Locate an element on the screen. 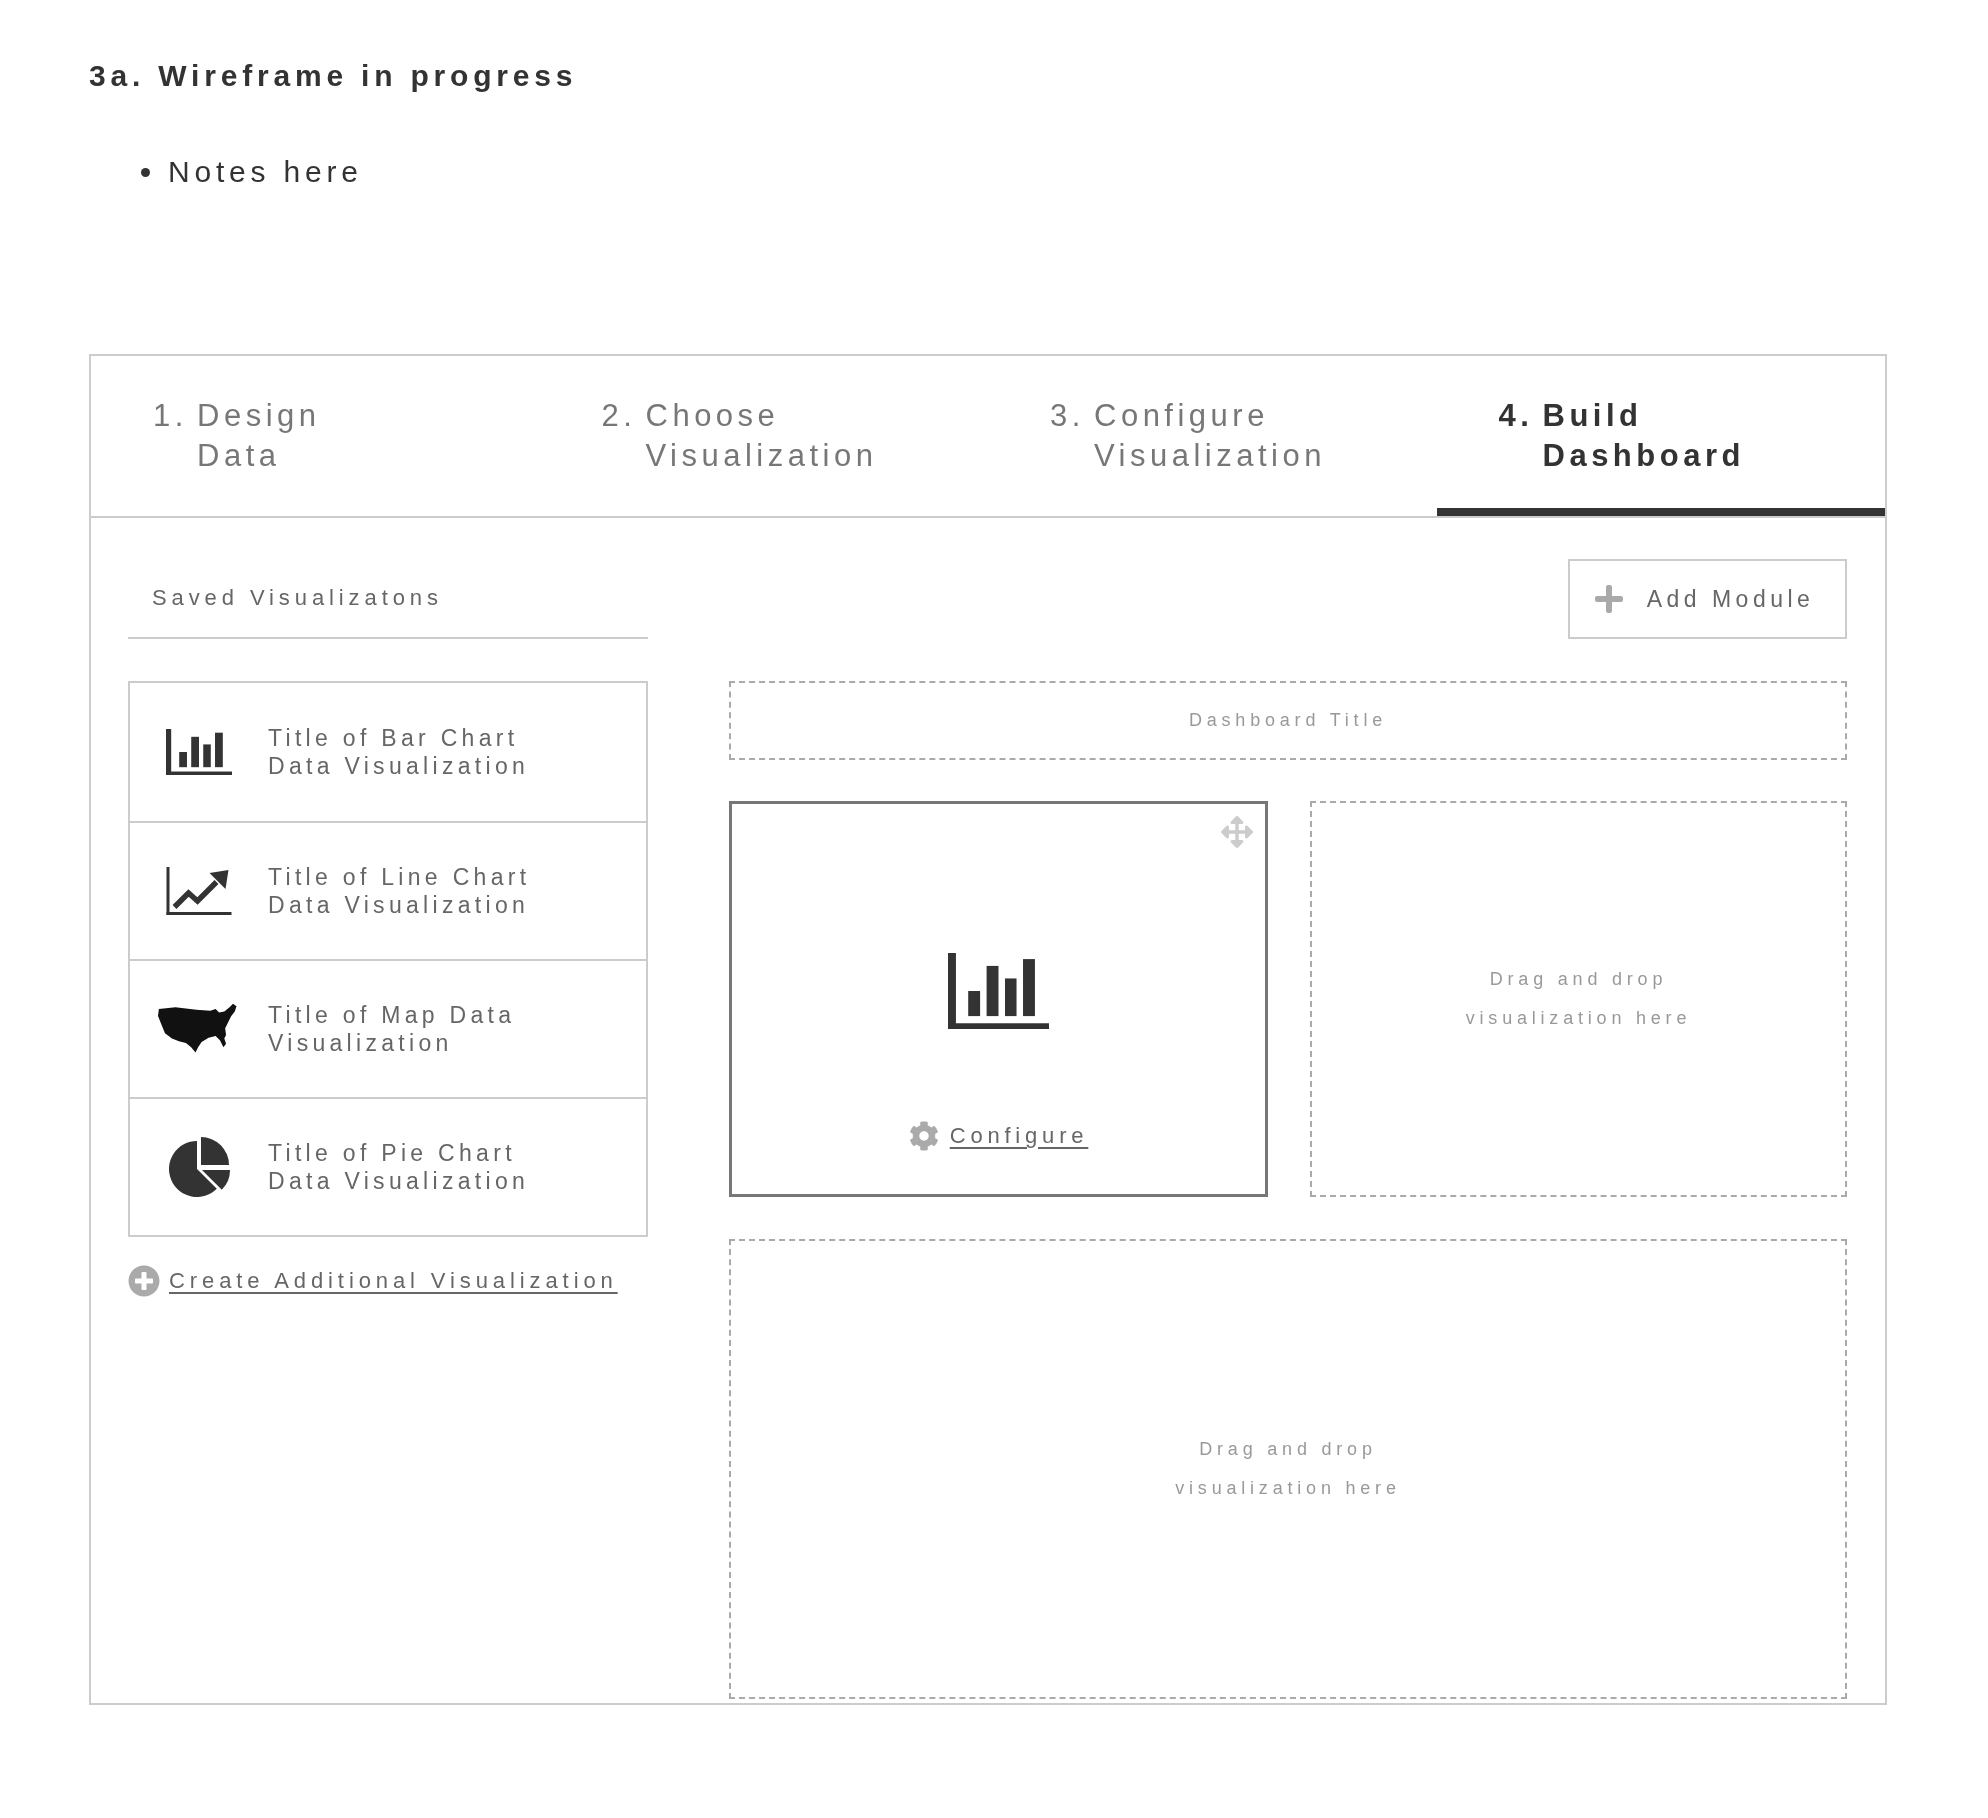 The image size is (1988, 1818). drop-zone: Drag and drop visualization here is located at coordinates (1578, 999).